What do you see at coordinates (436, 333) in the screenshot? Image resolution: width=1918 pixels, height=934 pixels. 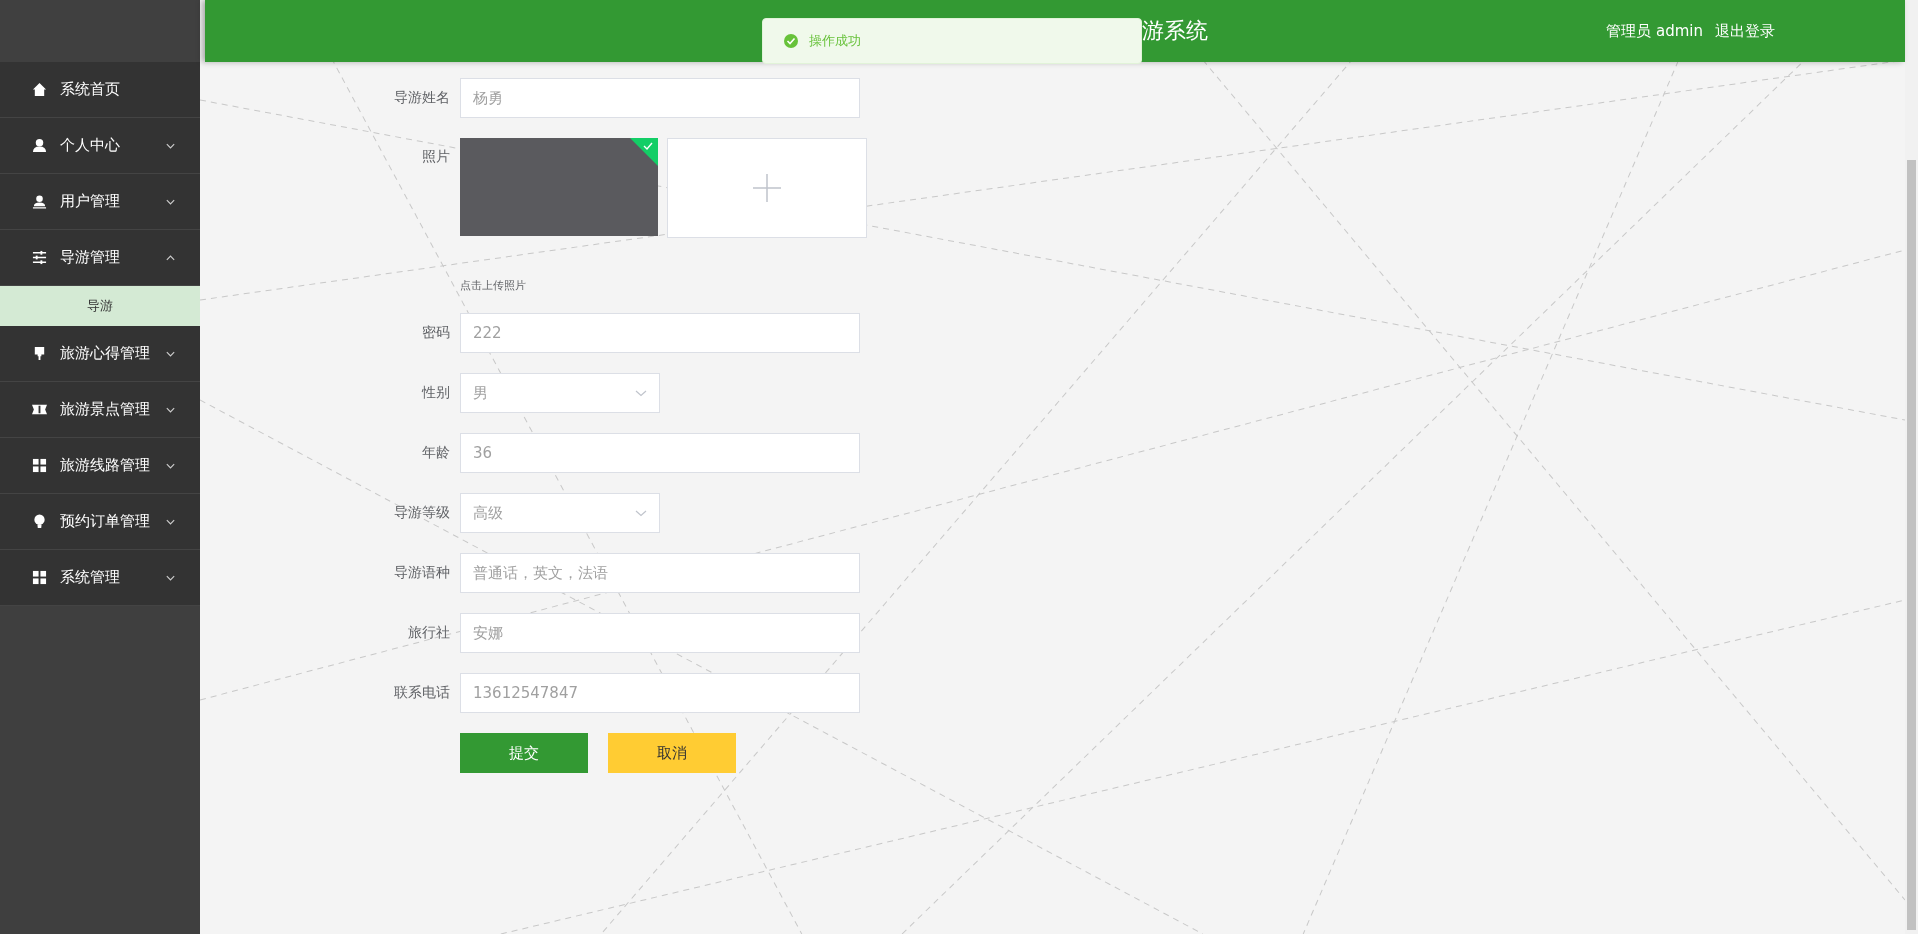 I see `field-label: 密码` at bounding box center [436, 333].